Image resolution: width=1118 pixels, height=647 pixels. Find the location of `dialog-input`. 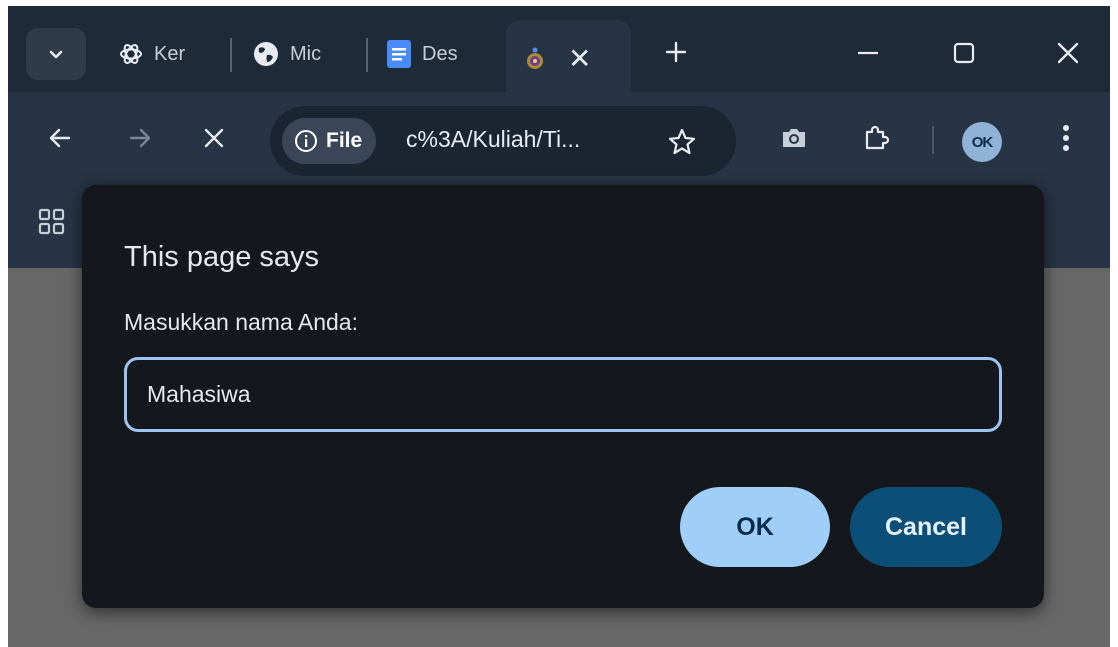

dialog-input is located at coordinates (563, 394).